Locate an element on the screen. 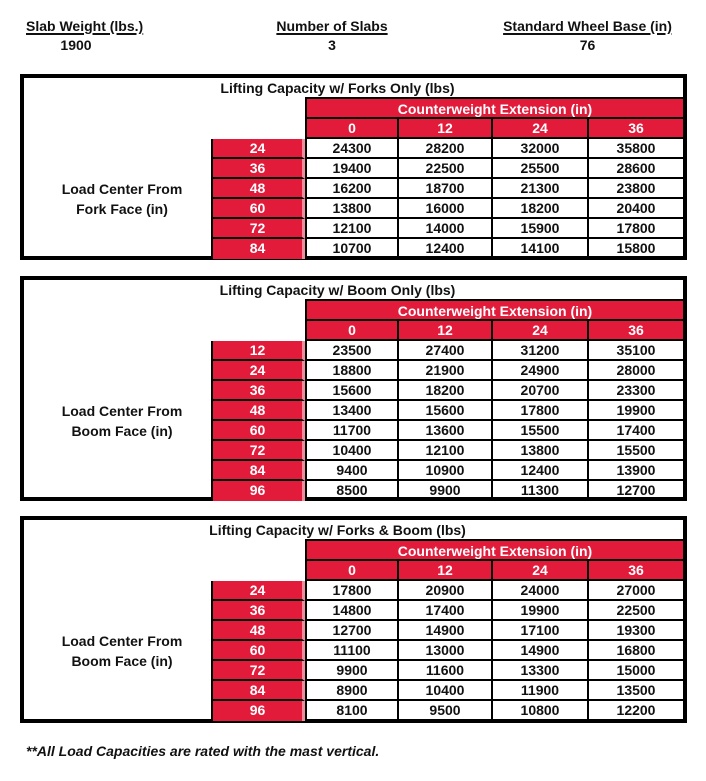  table-row: 72 12100 14000 15900 17800 is located at coordinates (447, 229).